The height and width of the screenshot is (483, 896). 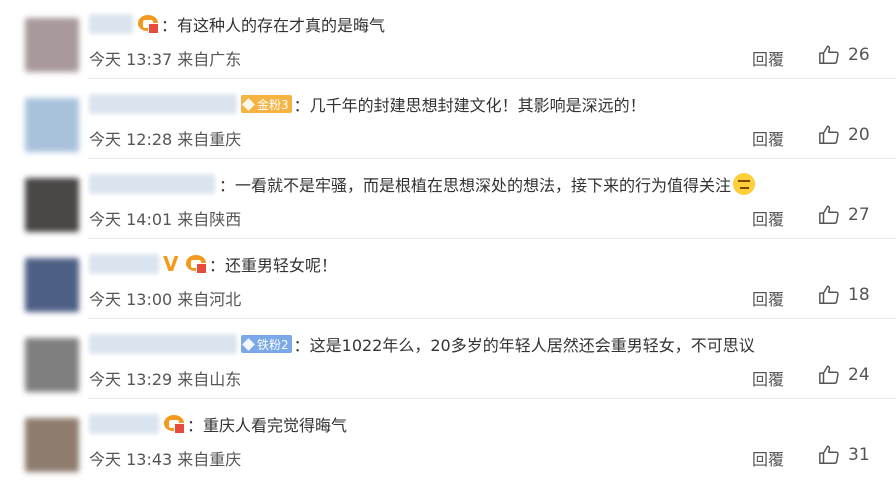 What do you see at coordinates (475, 185) in the screenshot?
I see `comment-text: ：一看就不是牢骚，而是根植在思想深处的想法，接下来的行为值得关注` at bounding box center [475, 185].